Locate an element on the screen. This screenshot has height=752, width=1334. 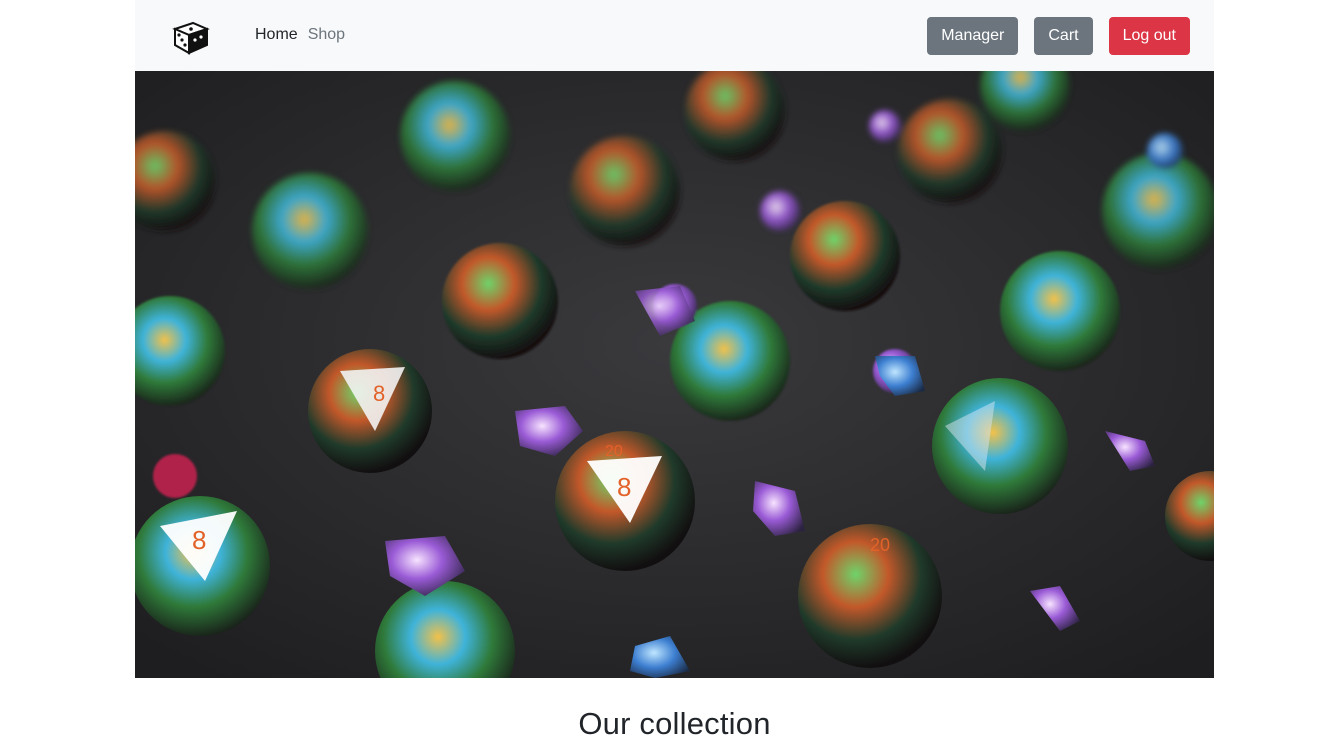
collection-title: Our collection is located at coordinates (674, 723).